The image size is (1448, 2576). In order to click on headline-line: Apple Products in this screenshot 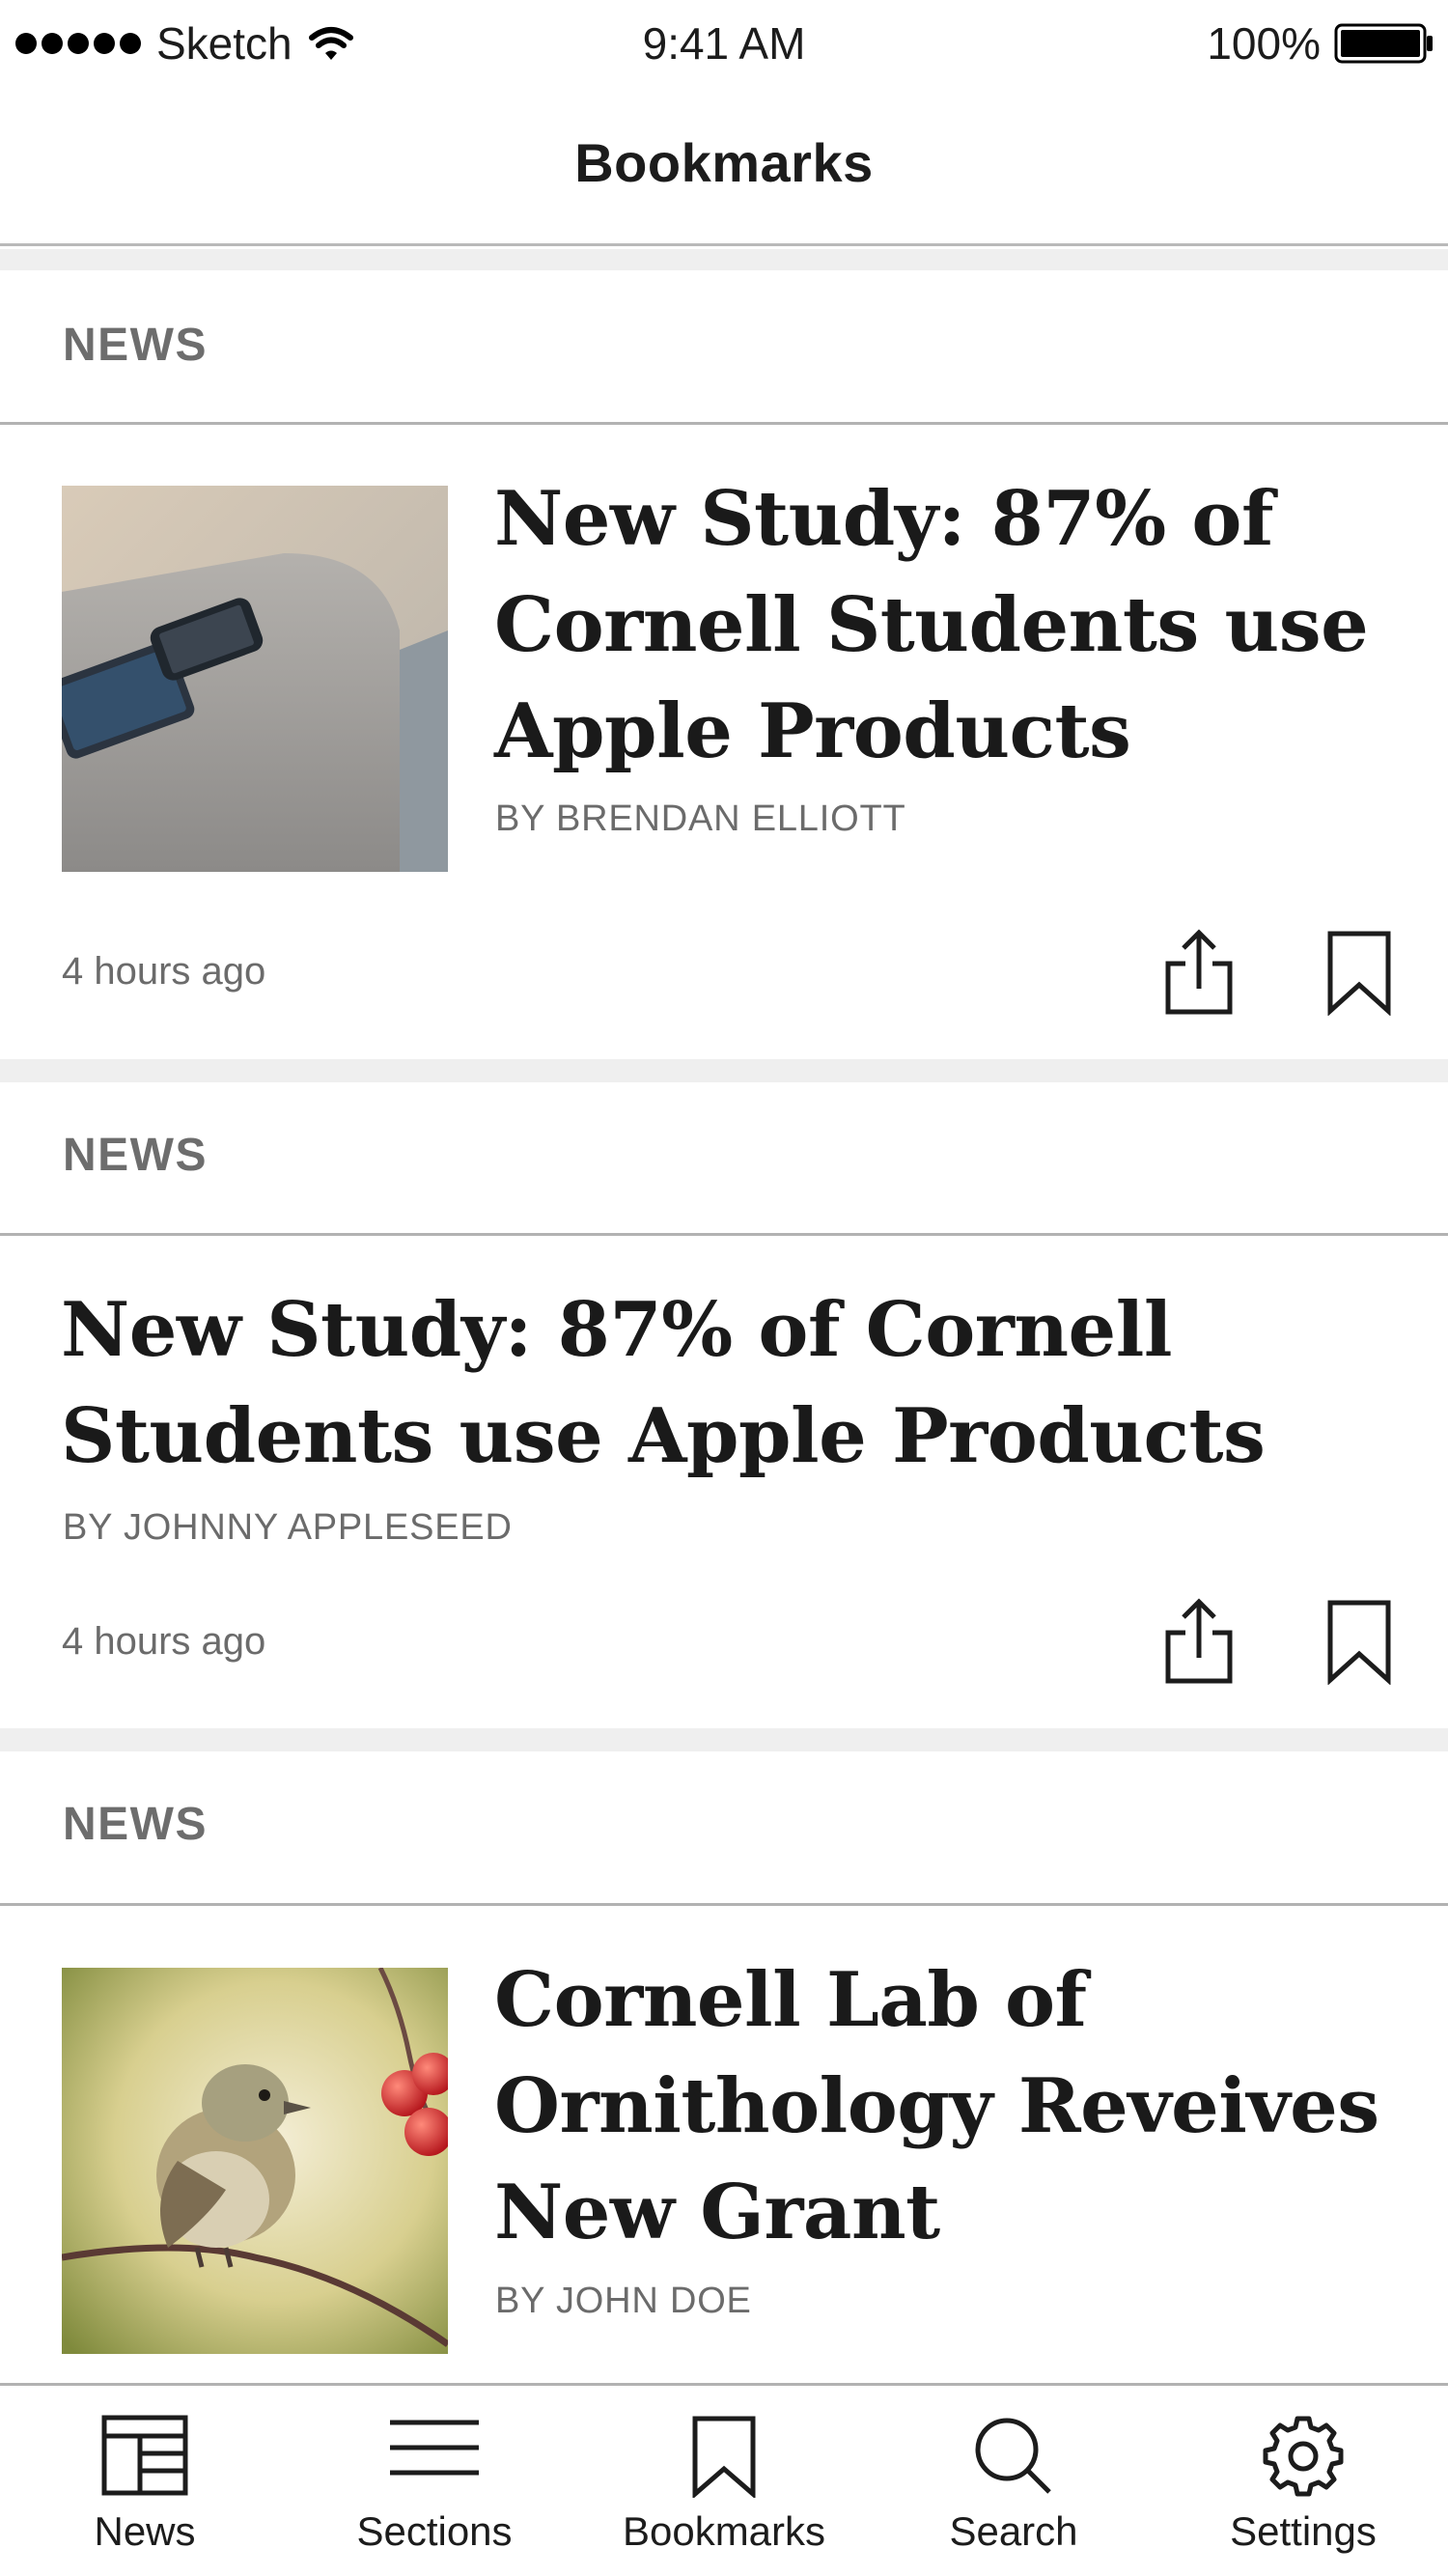, I will do `click(813, 731)`.